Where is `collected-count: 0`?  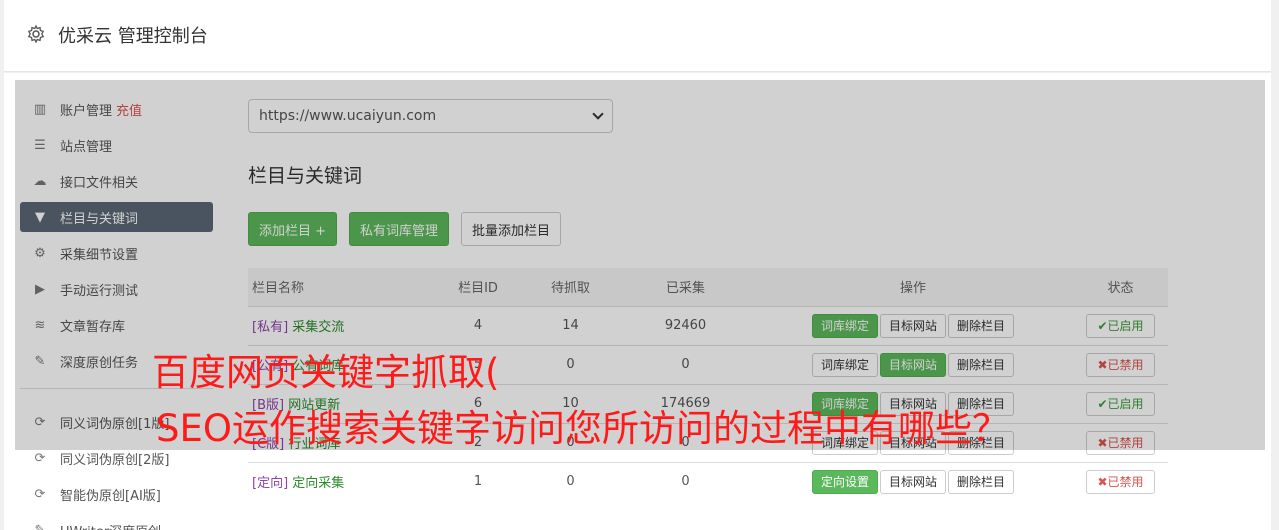 collected-count: 0 is located at coordinates (685, 481).